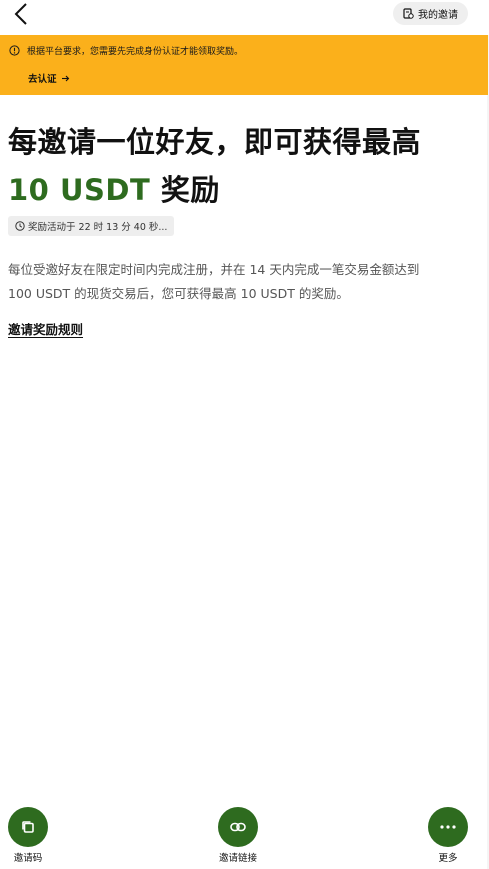  I want to click on copy-icon, so click(28, 827).